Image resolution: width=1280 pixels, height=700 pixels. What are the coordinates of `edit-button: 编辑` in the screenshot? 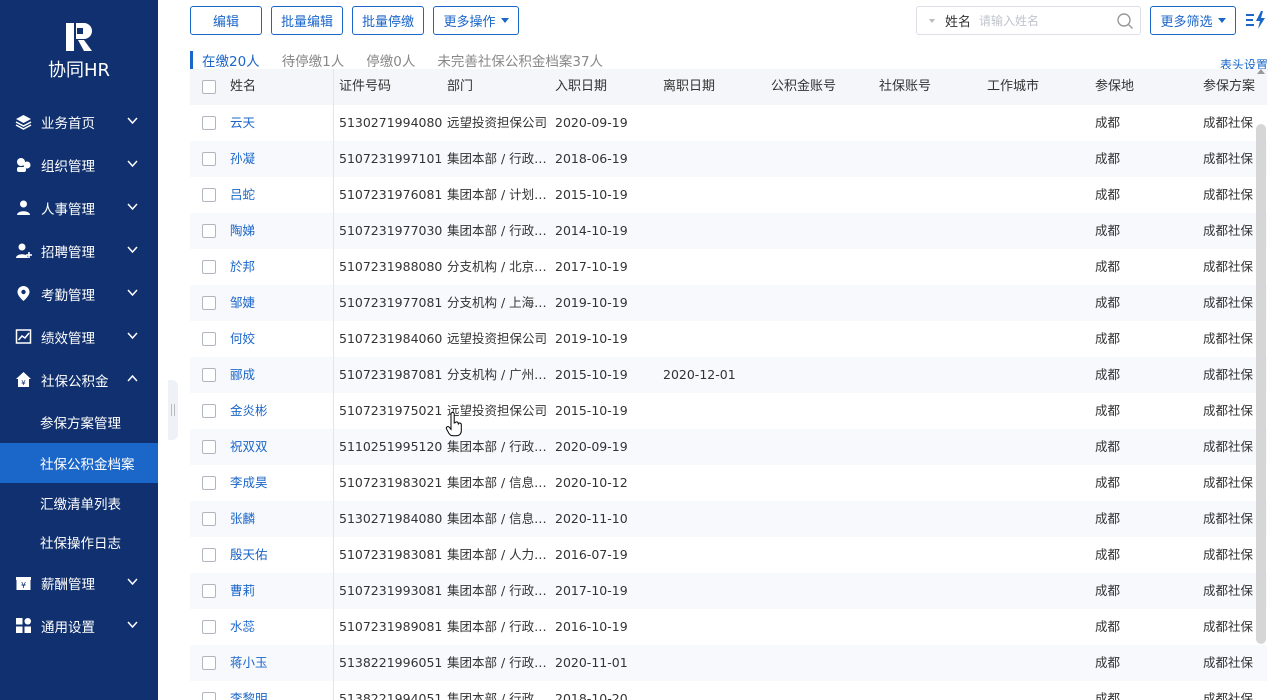 It's located at (226, 20).